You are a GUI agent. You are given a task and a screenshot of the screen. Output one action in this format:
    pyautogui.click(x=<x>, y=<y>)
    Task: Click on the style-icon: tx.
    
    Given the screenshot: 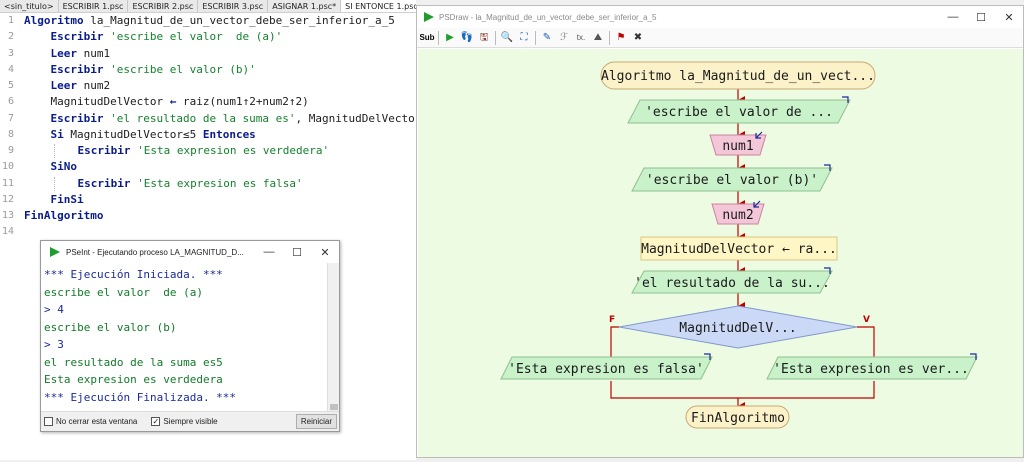 What is the action you would take?
    pyautogui.click(x=581, y=38)
    